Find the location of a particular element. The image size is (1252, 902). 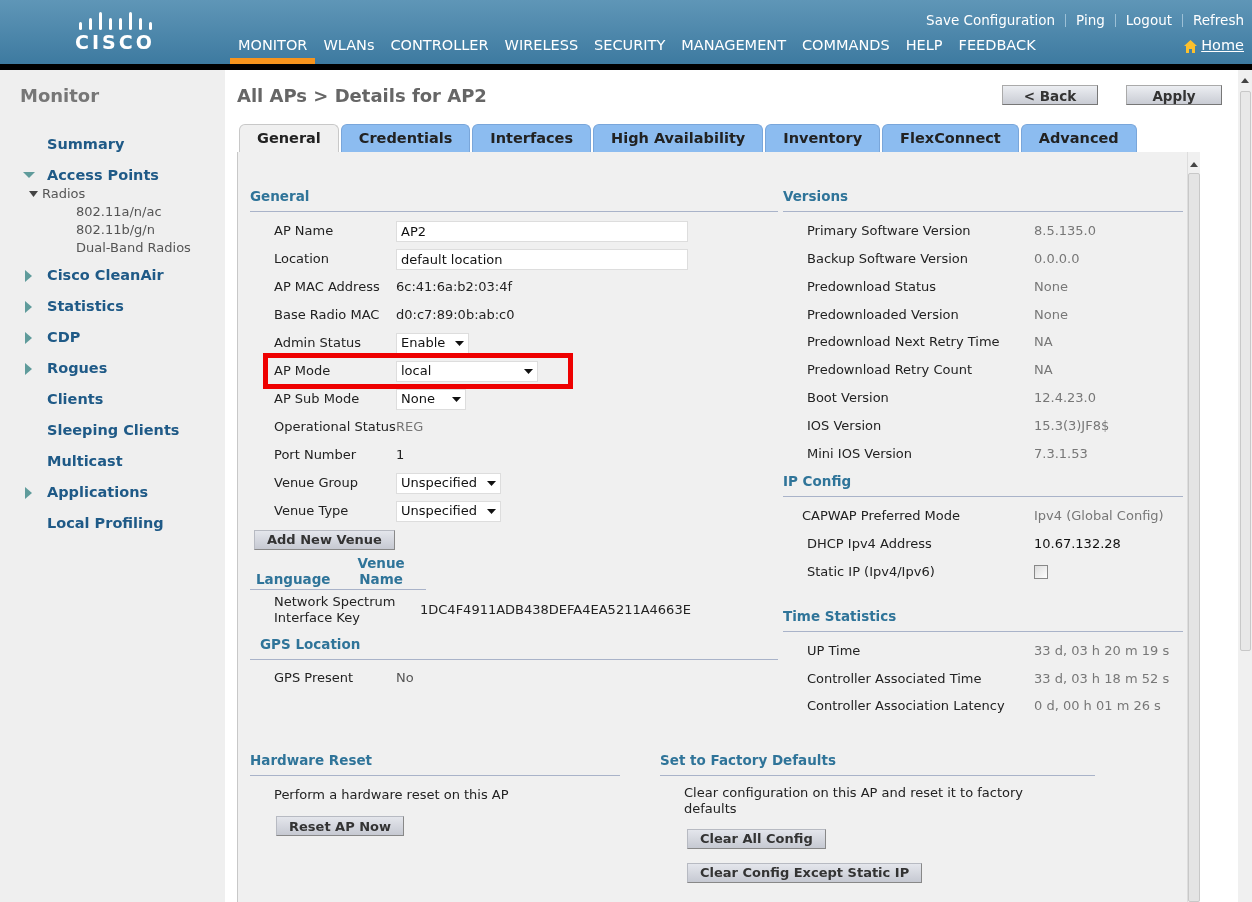

field-label: Primary Software Version is located at coordinates (889, 231).